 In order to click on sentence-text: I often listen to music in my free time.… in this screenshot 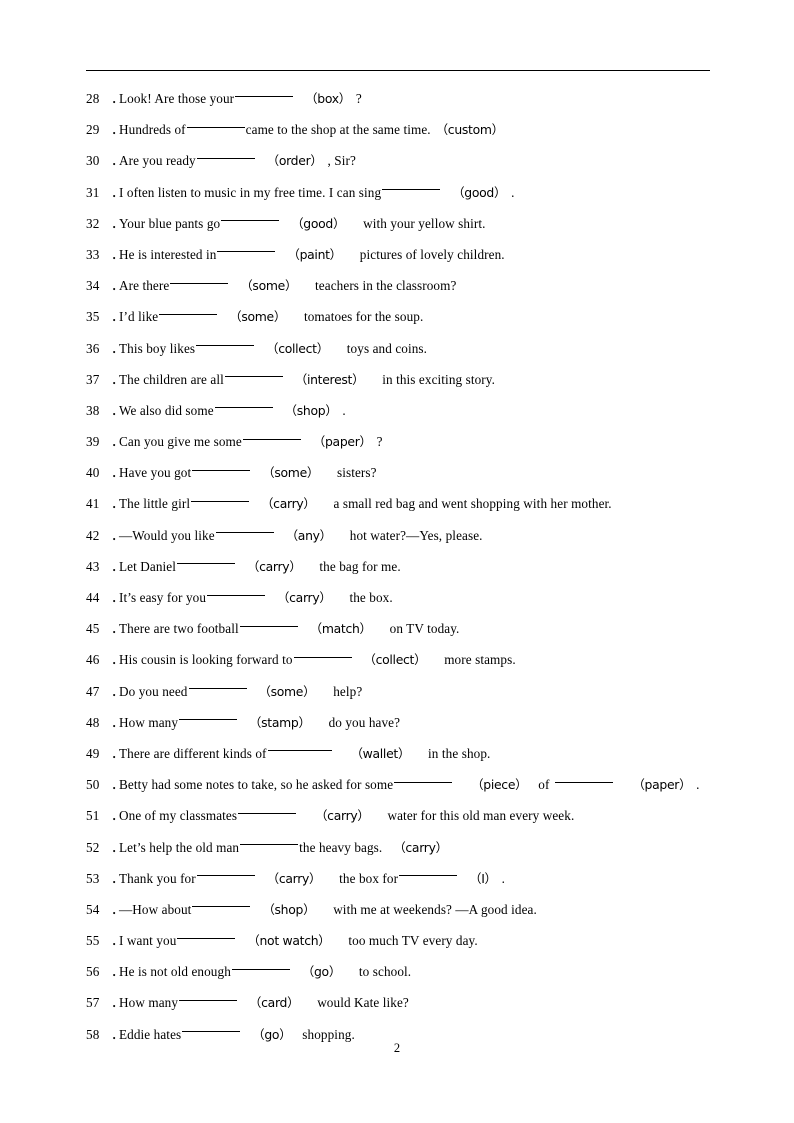, I will do `click(250, 192)`.